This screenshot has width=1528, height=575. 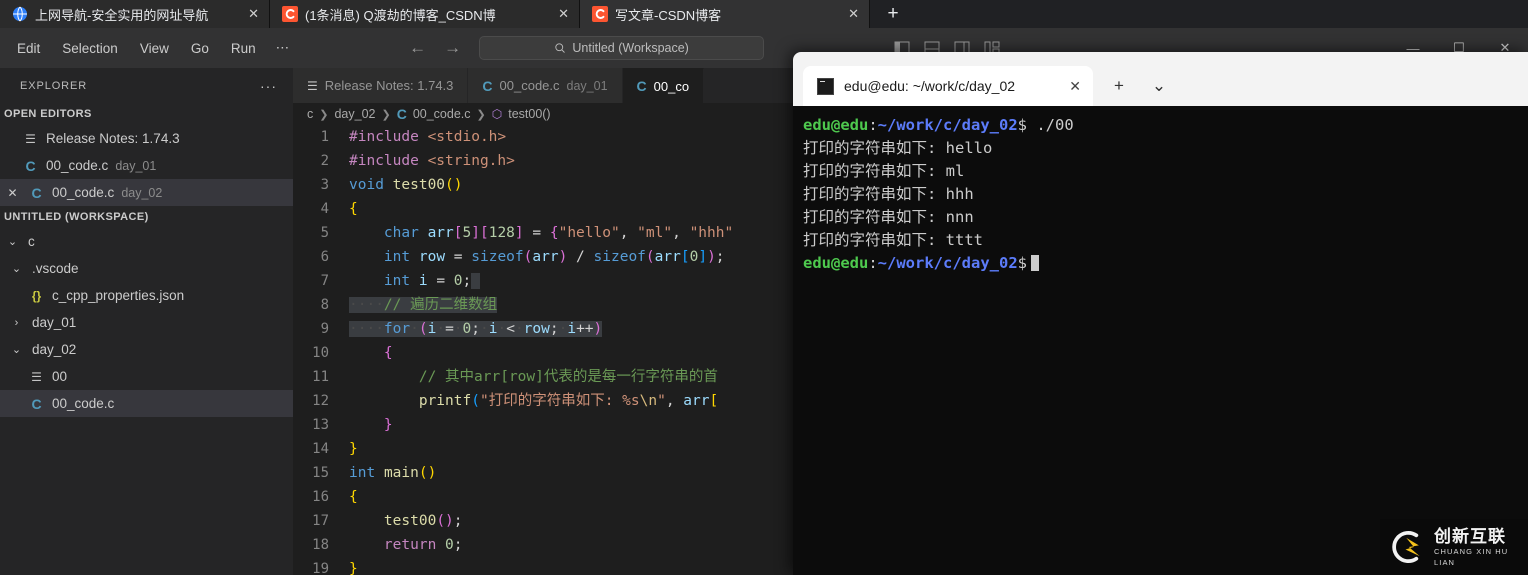 I want to click on chevron-down-icon: ⌄, so click(x=16, y=350).